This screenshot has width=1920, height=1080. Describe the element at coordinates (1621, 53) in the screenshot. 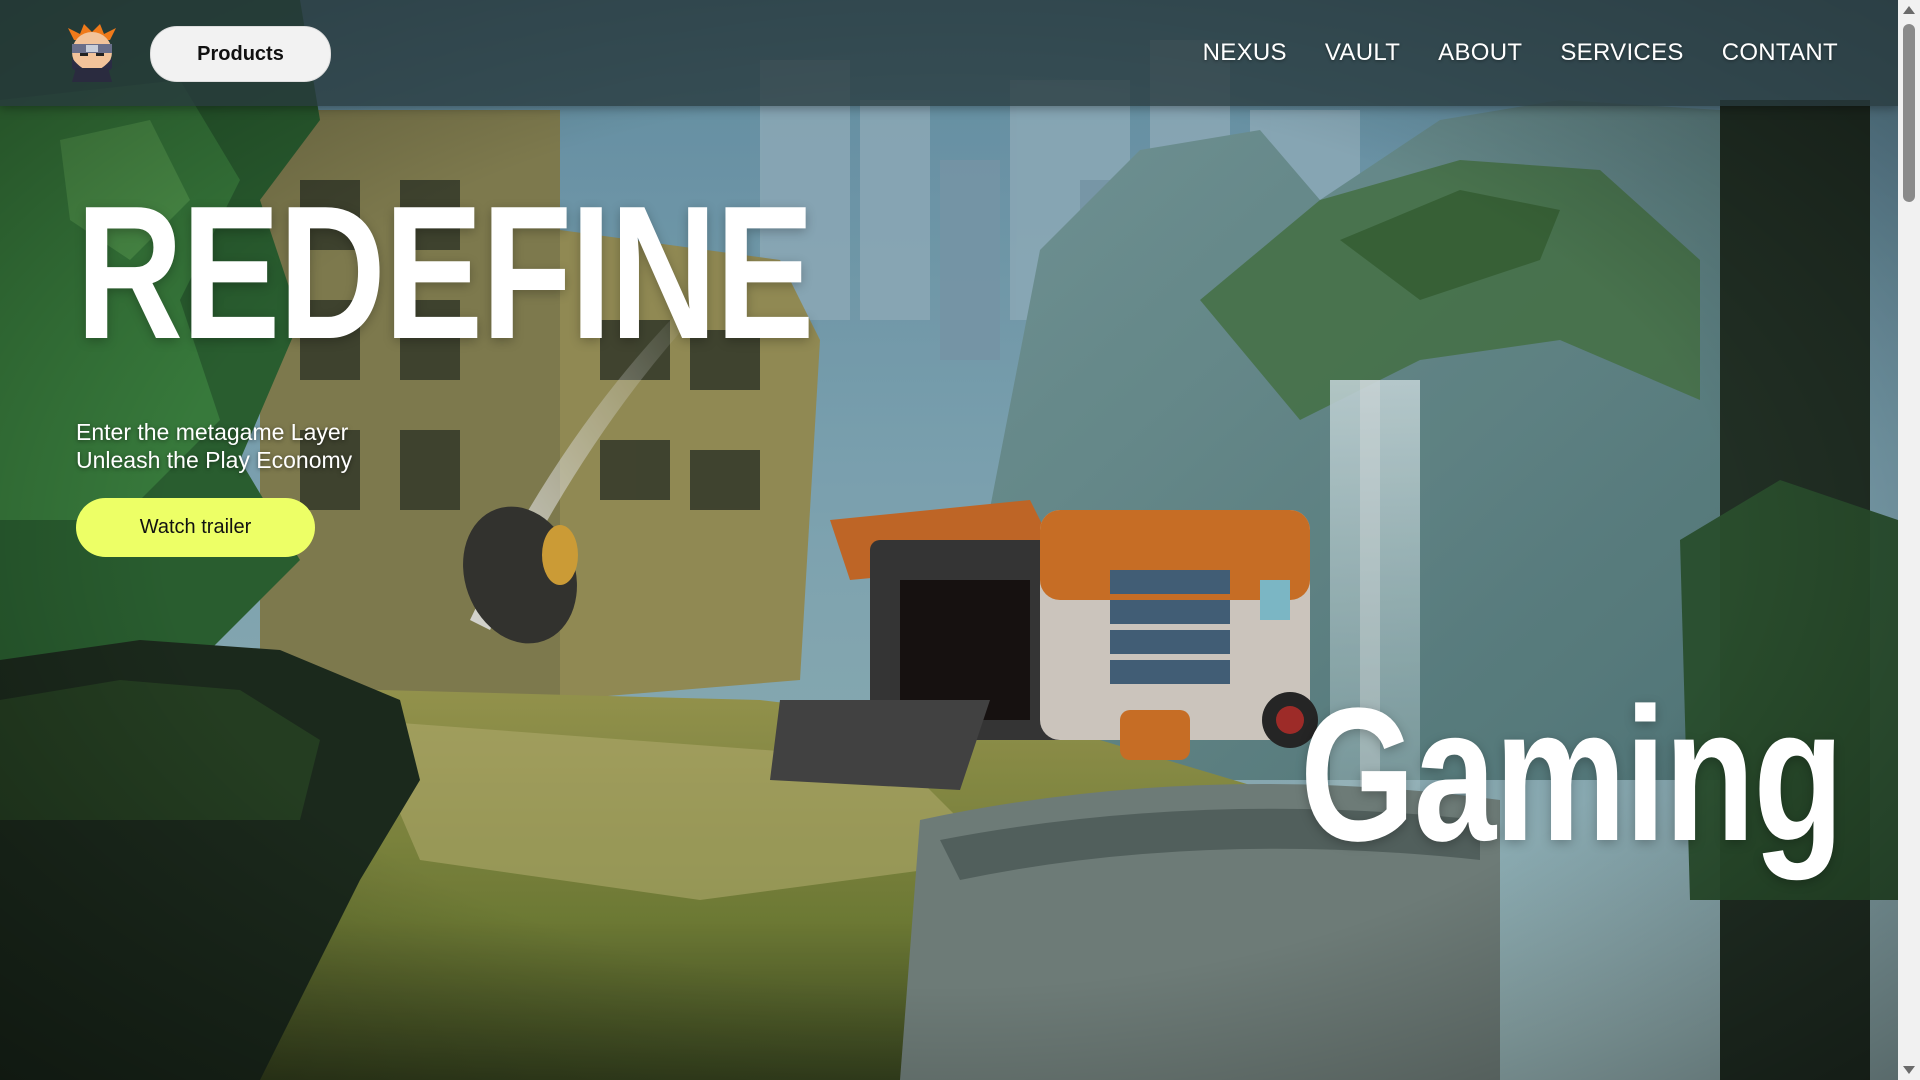

I see `nav-link-services: SERVICES` at that location.